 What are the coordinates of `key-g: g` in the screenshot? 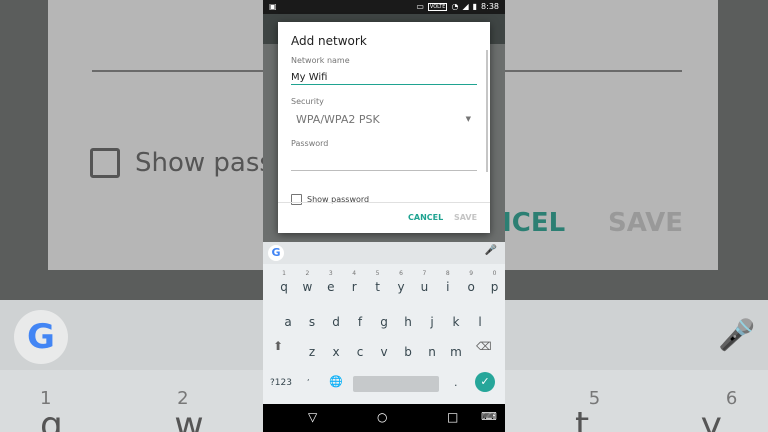 It's located at (384, 320).